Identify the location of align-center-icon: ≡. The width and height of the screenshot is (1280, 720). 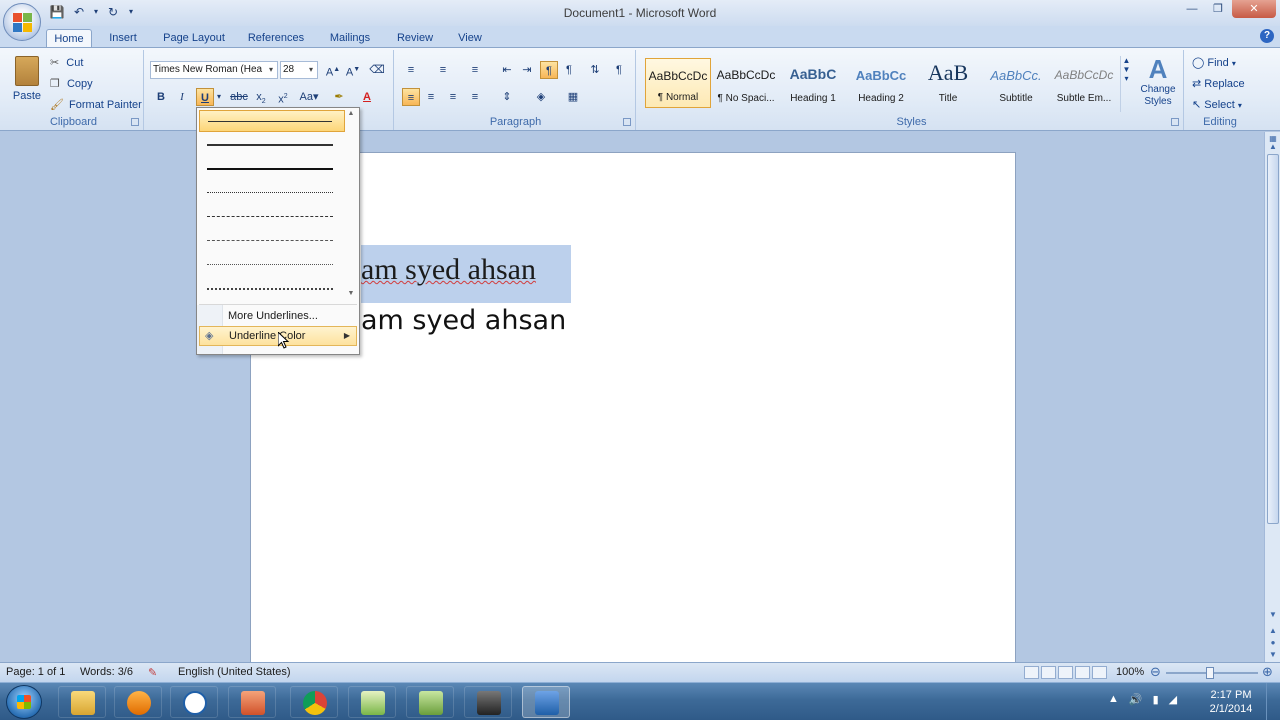
(431, 97).